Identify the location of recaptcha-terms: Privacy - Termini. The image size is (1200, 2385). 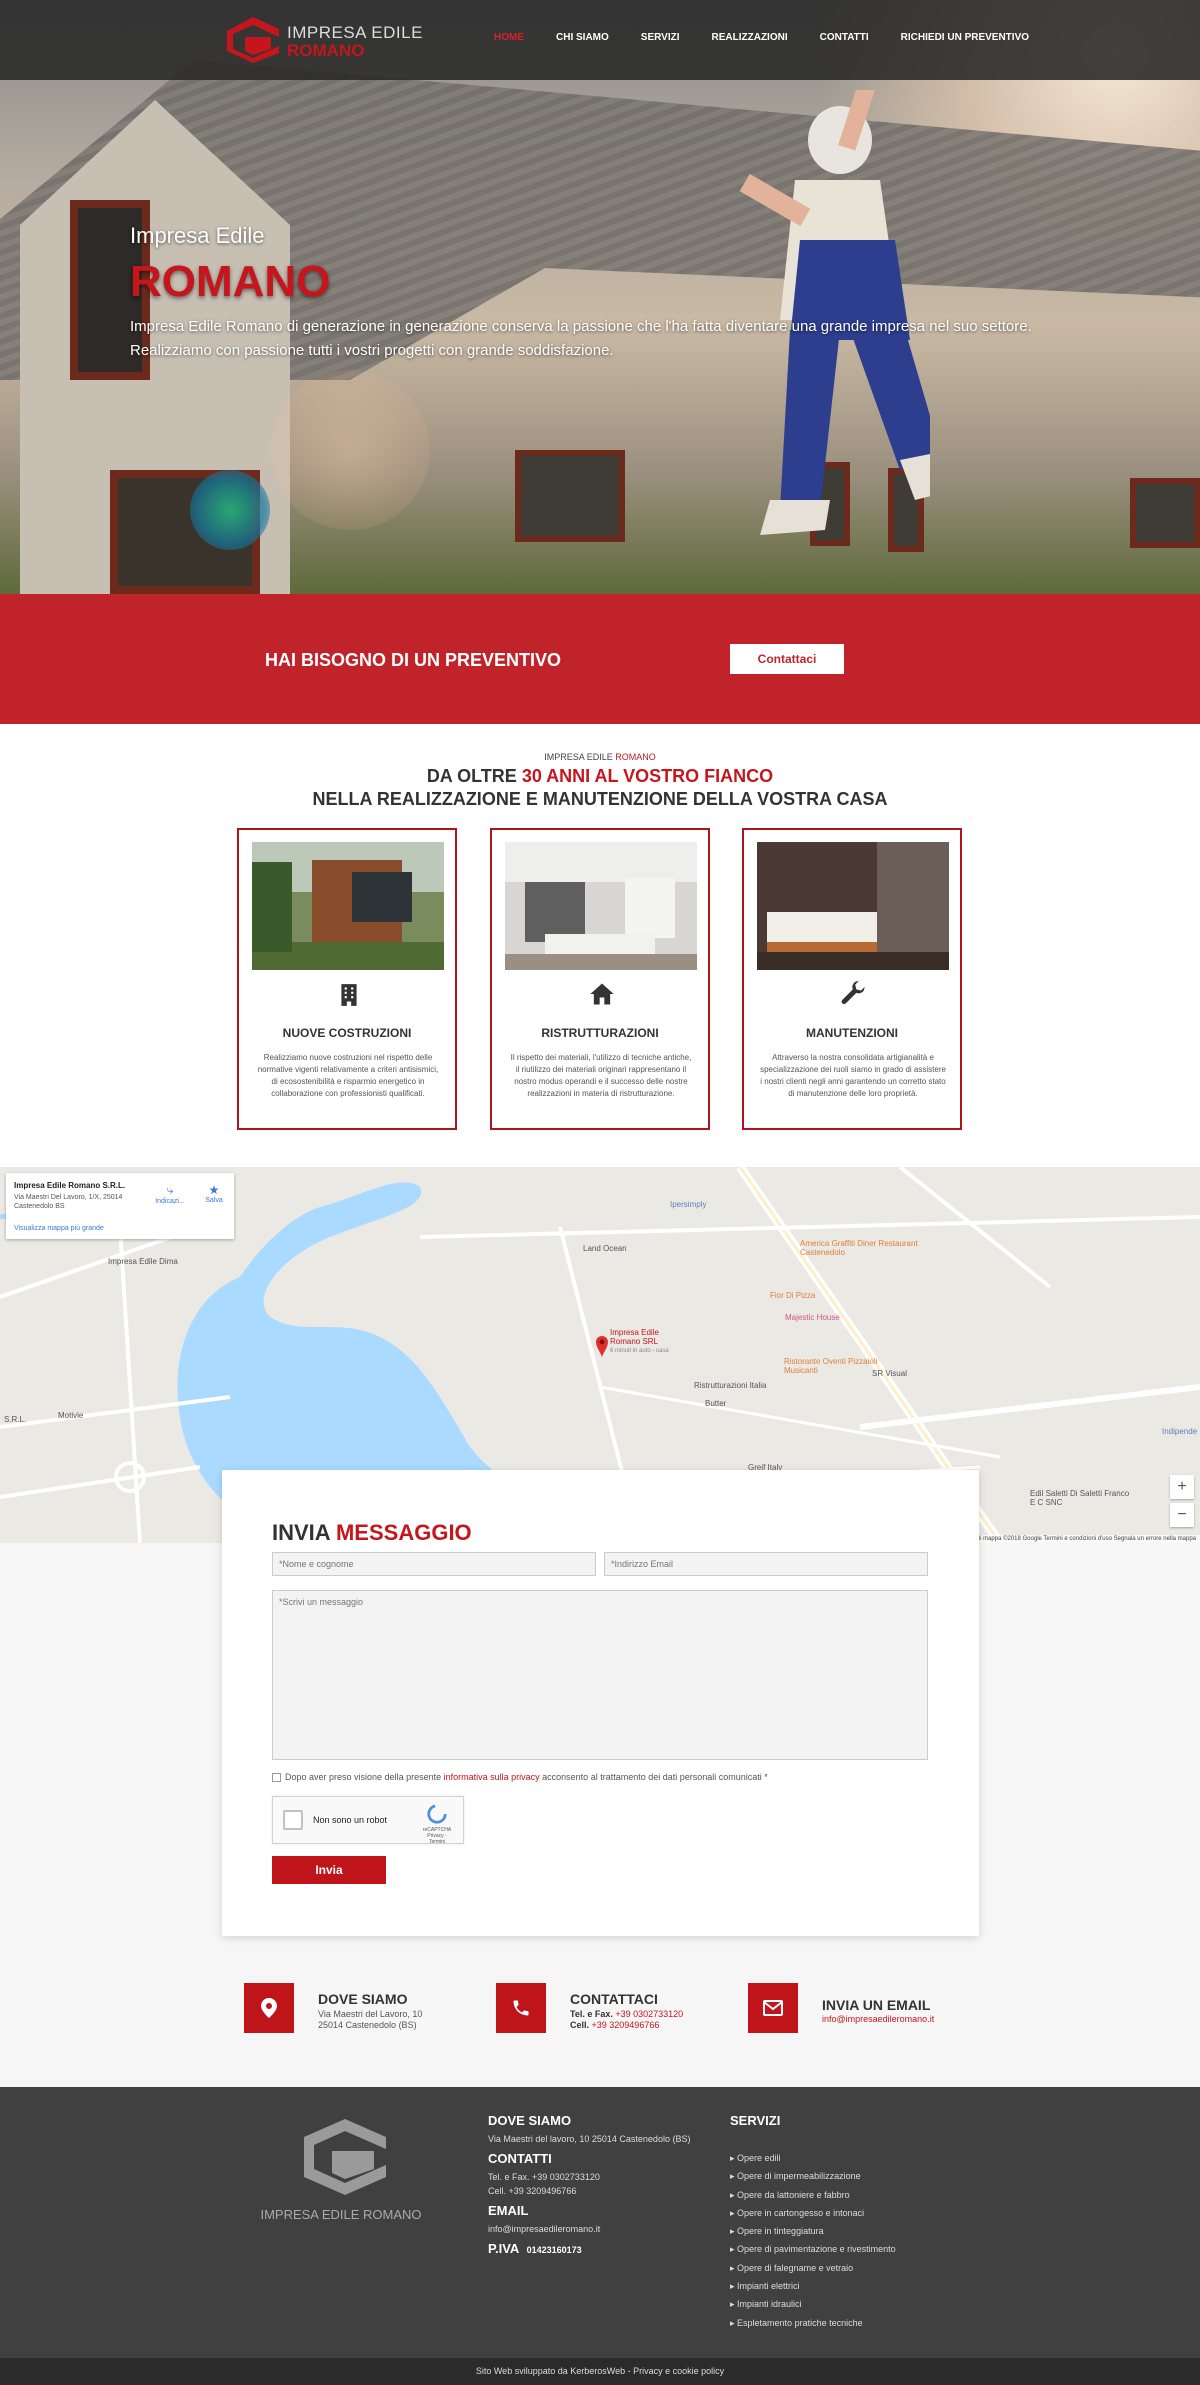
(437, 1839).